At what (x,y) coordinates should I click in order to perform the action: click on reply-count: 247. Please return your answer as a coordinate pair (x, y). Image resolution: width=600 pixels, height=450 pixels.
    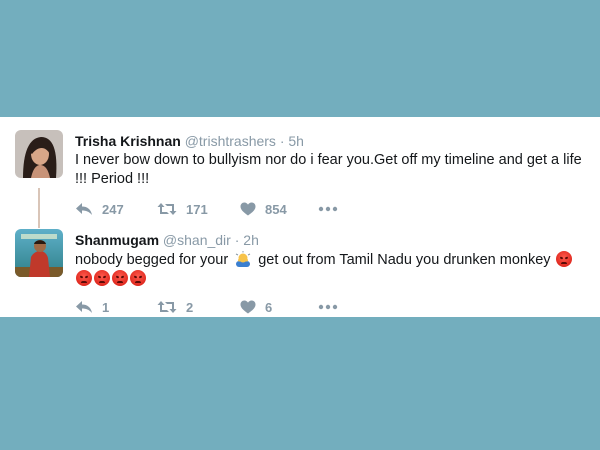
    Looking at the image, I should click on (113, 209).